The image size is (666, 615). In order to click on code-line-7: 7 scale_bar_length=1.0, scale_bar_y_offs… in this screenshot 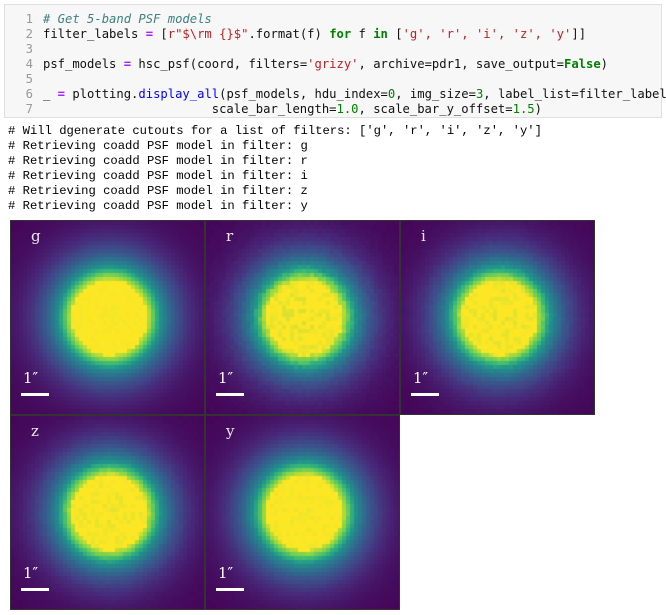, I will do `click(273, 109)`.